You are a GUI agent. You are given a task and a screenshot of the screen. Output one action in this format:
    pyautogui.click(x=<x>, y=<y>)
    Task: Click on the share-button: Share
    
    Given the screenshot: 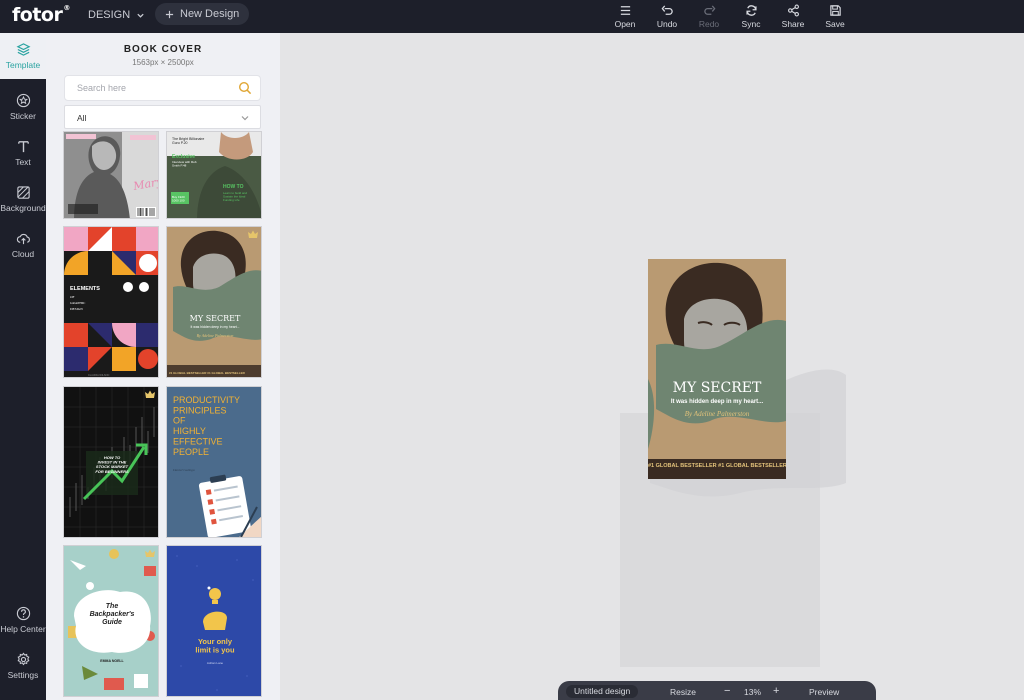 What is the action you would take?
    pyautogui.click(x=793, y=16)
    